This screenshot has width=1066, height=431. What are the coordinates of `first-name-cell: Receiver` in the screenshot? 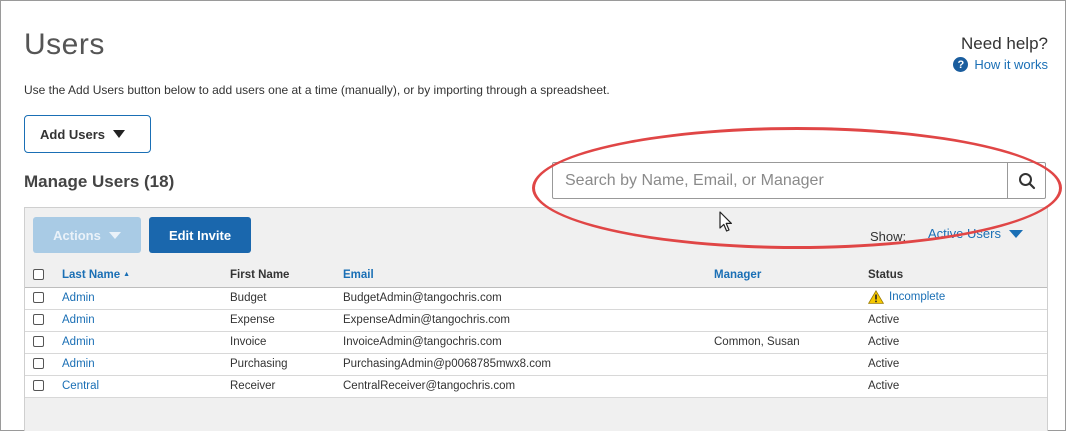 It's located at (286, 386).